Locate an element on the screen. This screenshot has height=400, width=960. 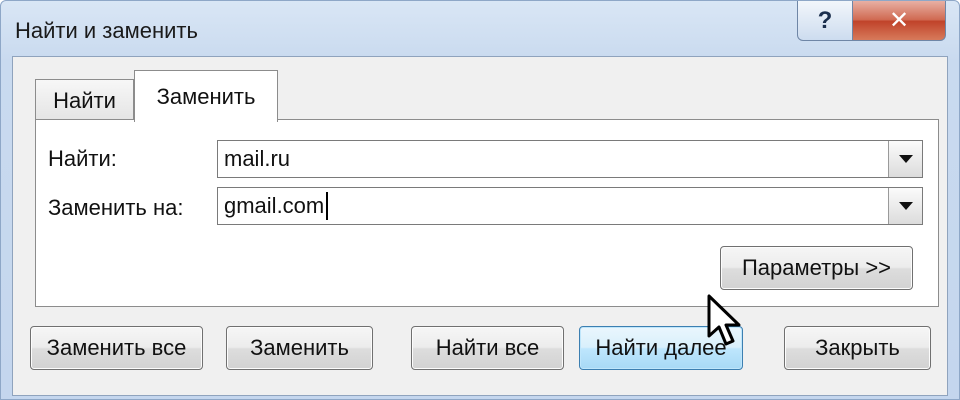
tab-find-label: Найти is located at coordinates (84, 100).